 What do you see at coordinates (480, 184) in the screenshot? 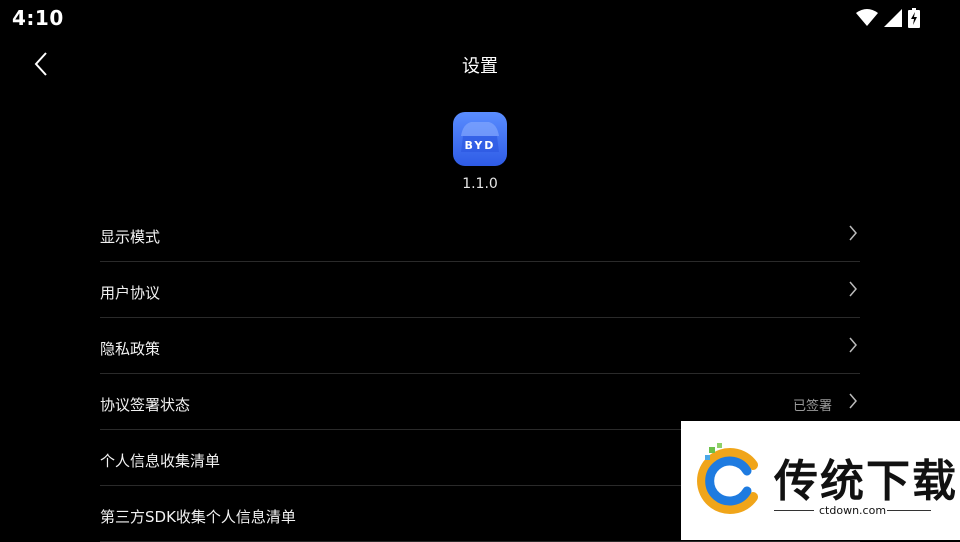
I see `app-version: 1.1.0` at bounding box center [480, 184].